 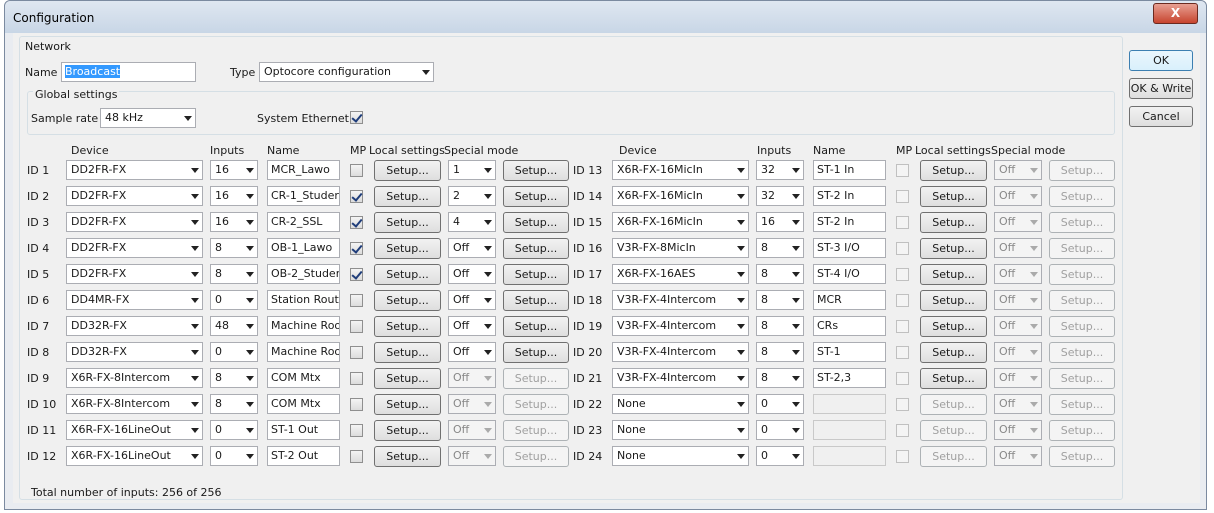 What do you see at coordinates (128, 72) in the screenshot?
I see `network-name-field: Broadcast` at bounding box center [128, 72].